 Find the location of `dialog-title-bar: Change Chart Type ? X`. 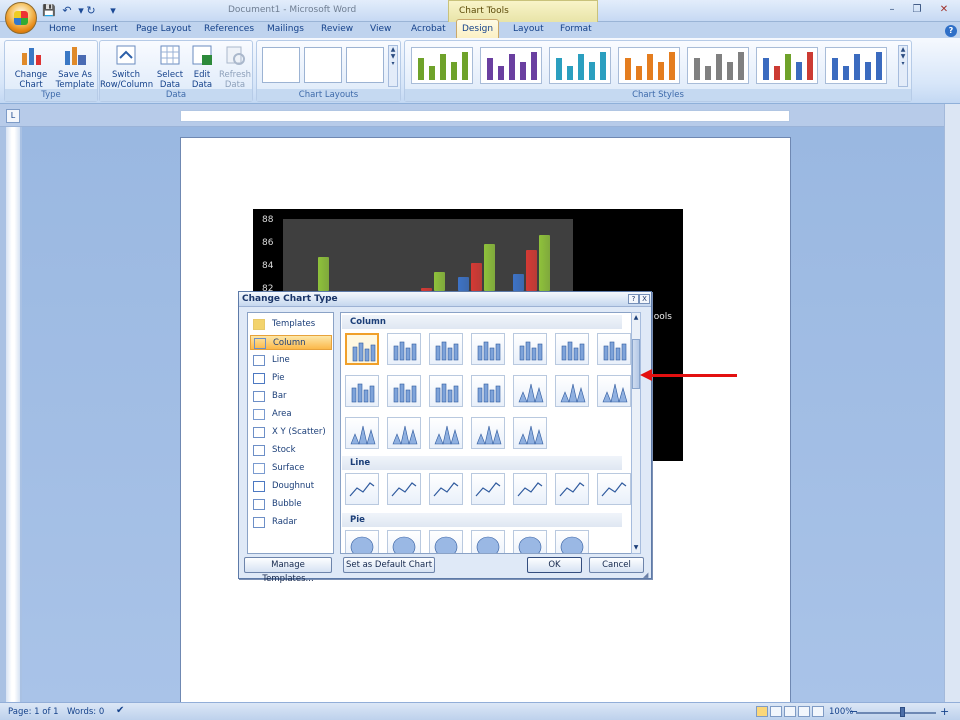

dialog-title-bar: Change Chart Type ? X is located at coordinates (445, 299).